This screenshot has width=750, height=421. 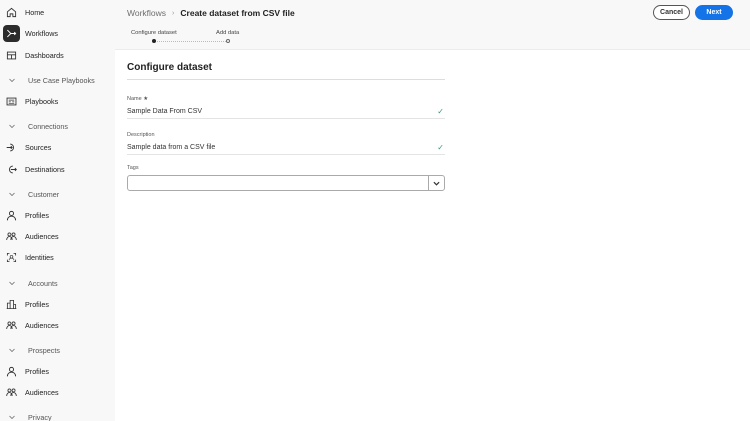 I want to click on sidebar-section-customer: Customer, so click(x=29, y=194).